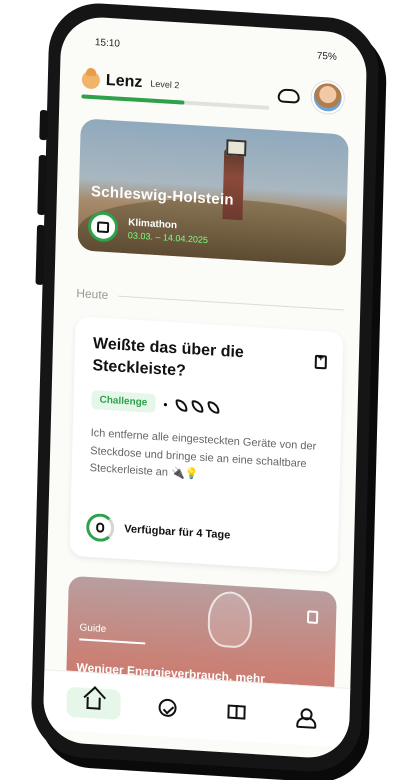  I want to click on level-label: Level 2, so click(165, 84).